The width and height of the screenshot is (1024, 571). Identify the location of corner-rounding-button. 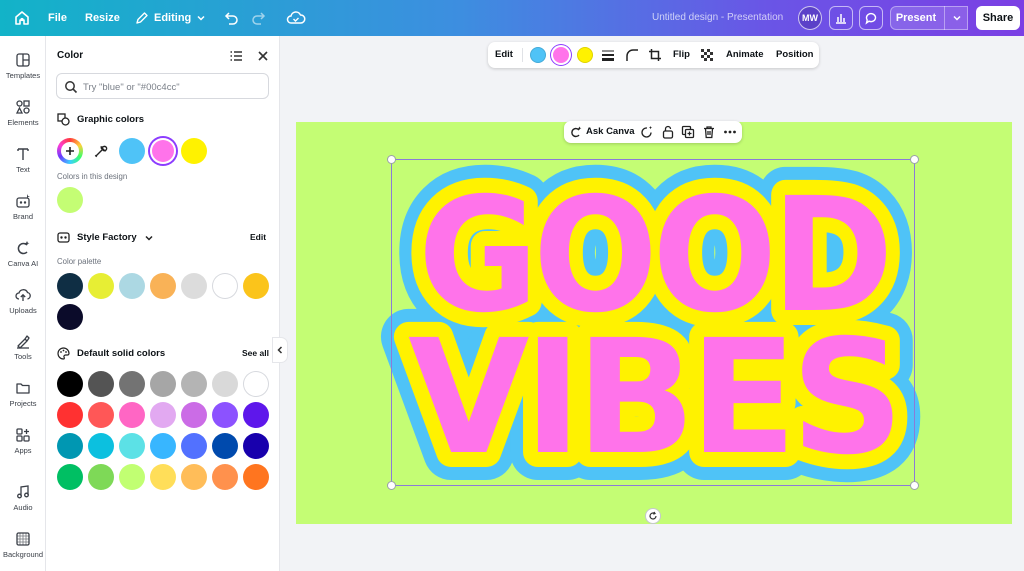
(632, 56).